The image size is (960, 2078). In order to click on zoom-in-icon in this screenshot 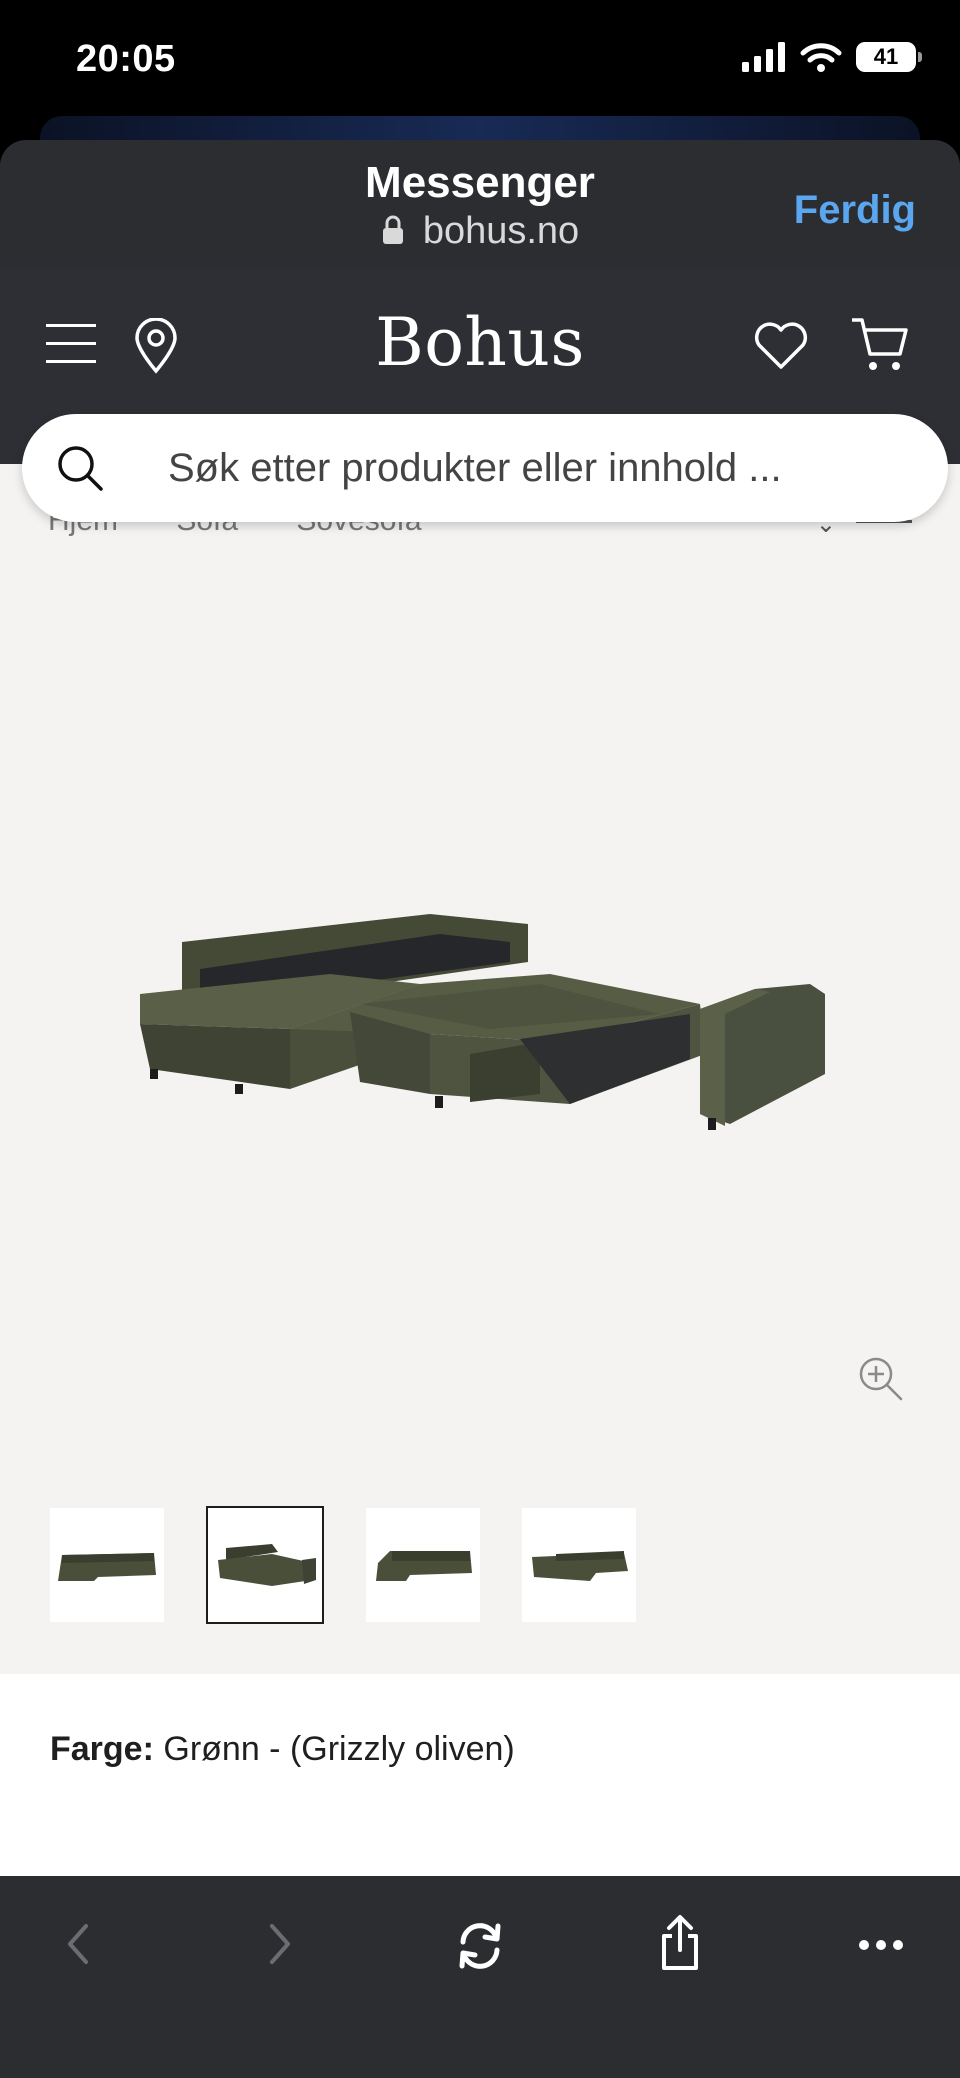, I will do `click(881, 1379)`.